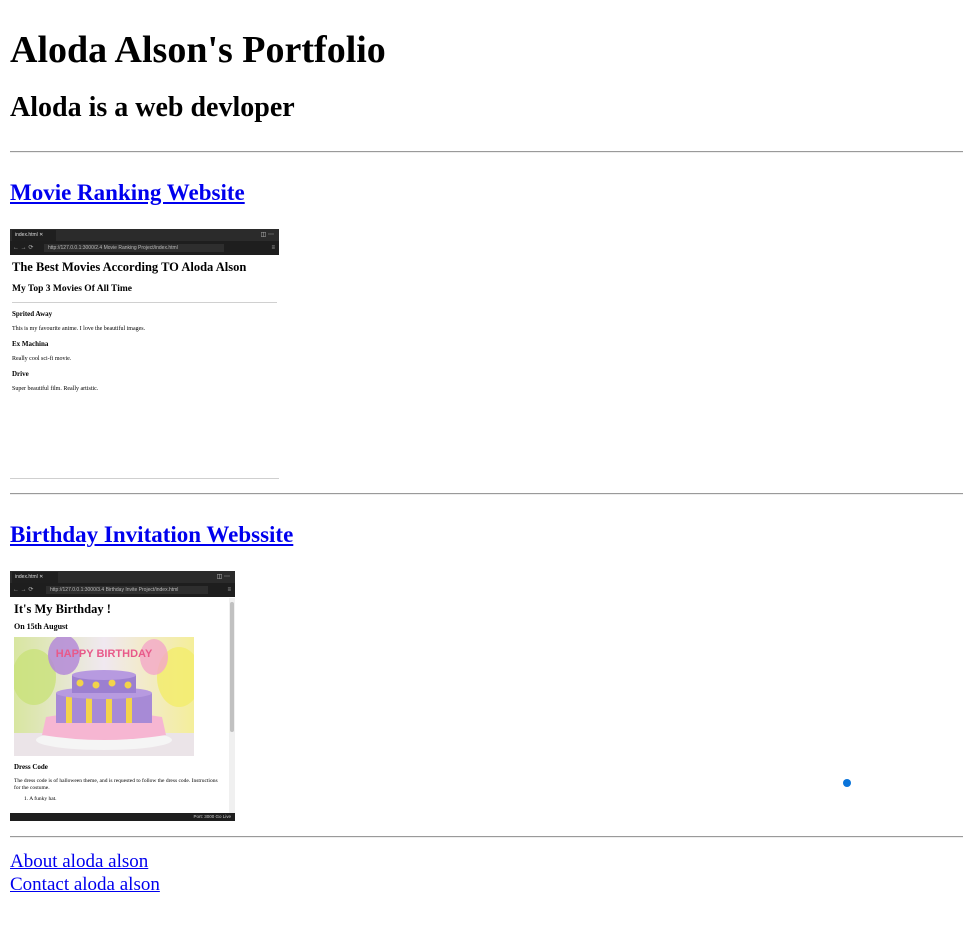 Image resolution: width=963 pixels, height=927 pixels. Describe the element at coordinates (198, 50) in the screenshot. I see `page-title: Aloda Alson's Portfolio` at that location.